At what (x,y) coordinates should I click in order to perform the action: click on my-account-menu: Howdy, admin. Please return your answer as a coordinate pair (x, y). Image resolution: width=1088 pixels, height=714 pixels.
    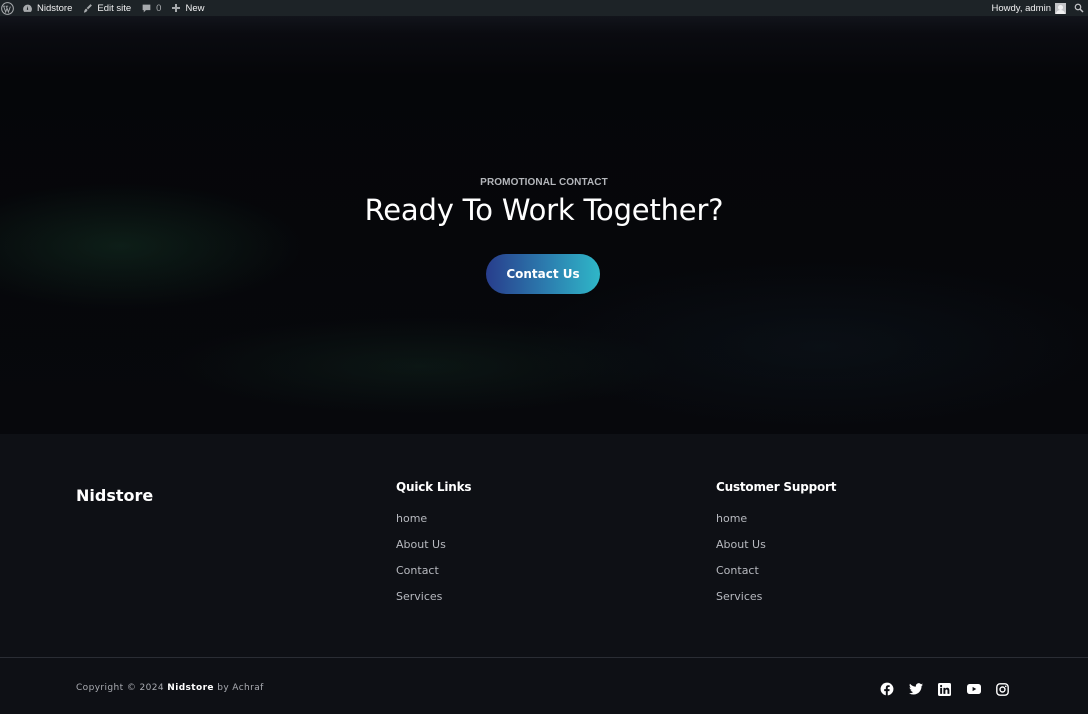
    Looking at the image, I should click on (1029, 8).